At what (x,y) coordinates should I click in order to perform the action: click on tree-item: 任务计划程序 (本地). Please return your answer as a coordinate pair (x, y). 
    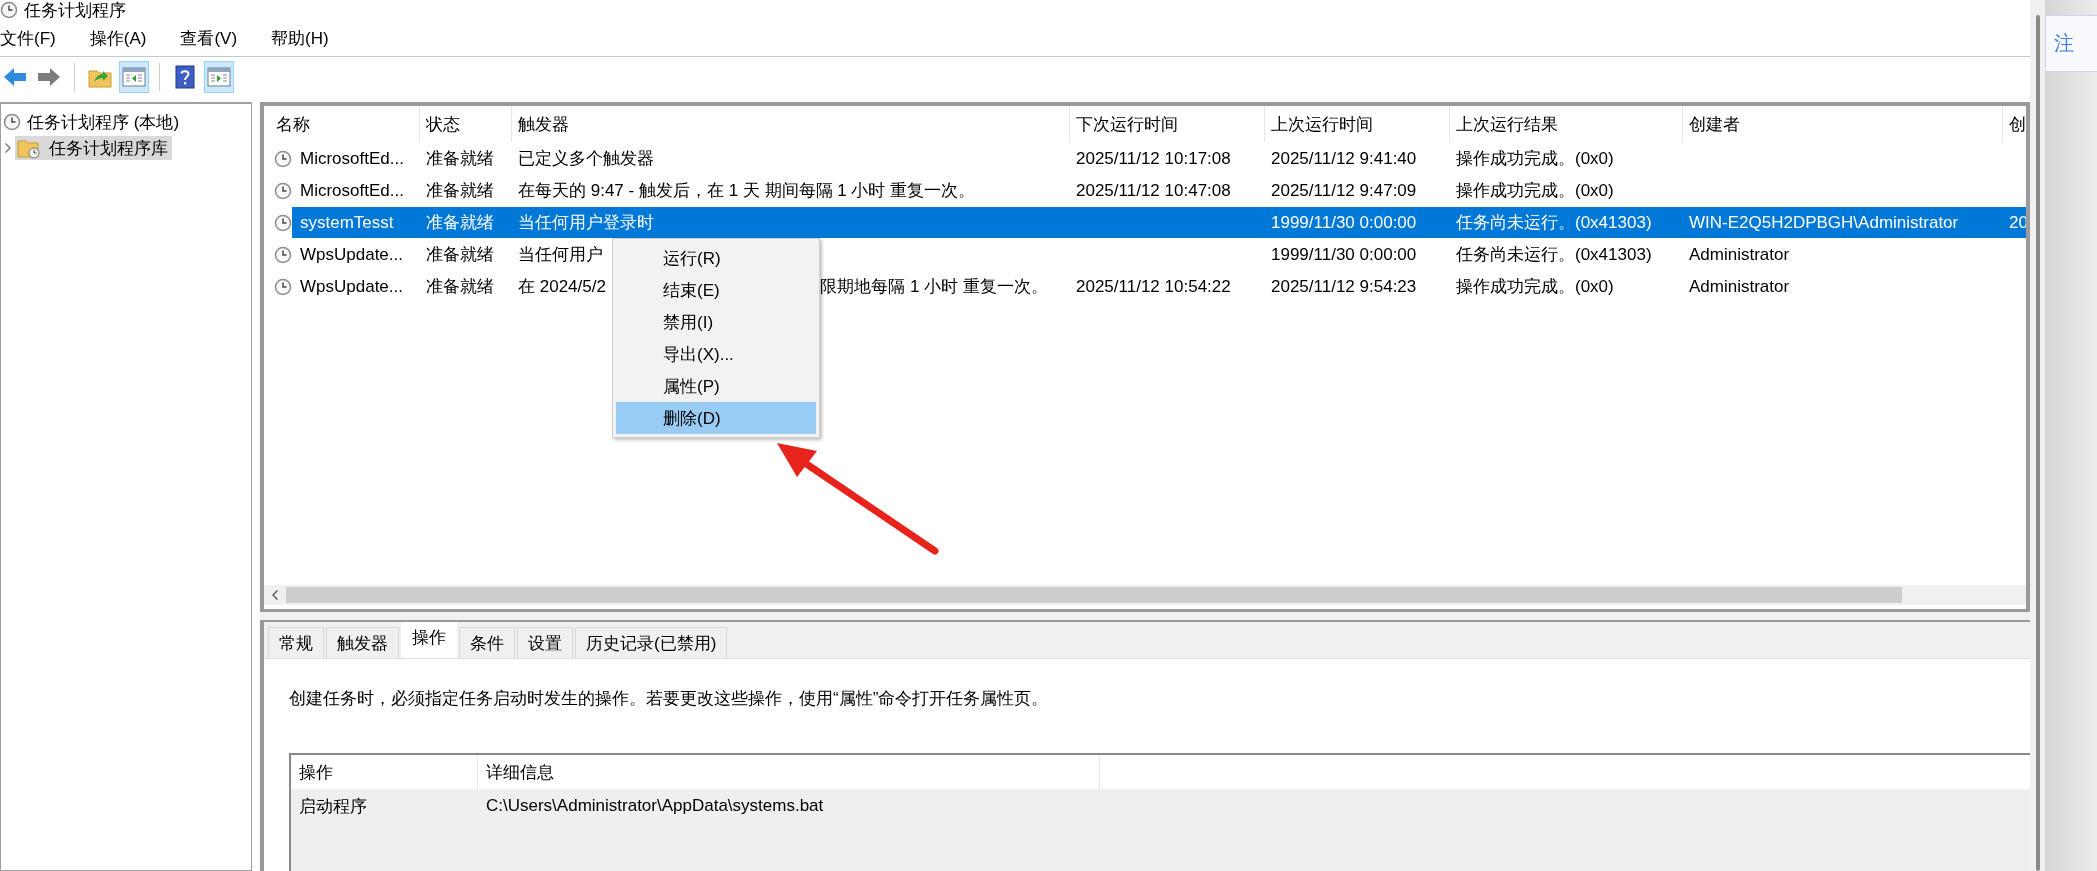
    Looking at the image, I should click on (92, 122).